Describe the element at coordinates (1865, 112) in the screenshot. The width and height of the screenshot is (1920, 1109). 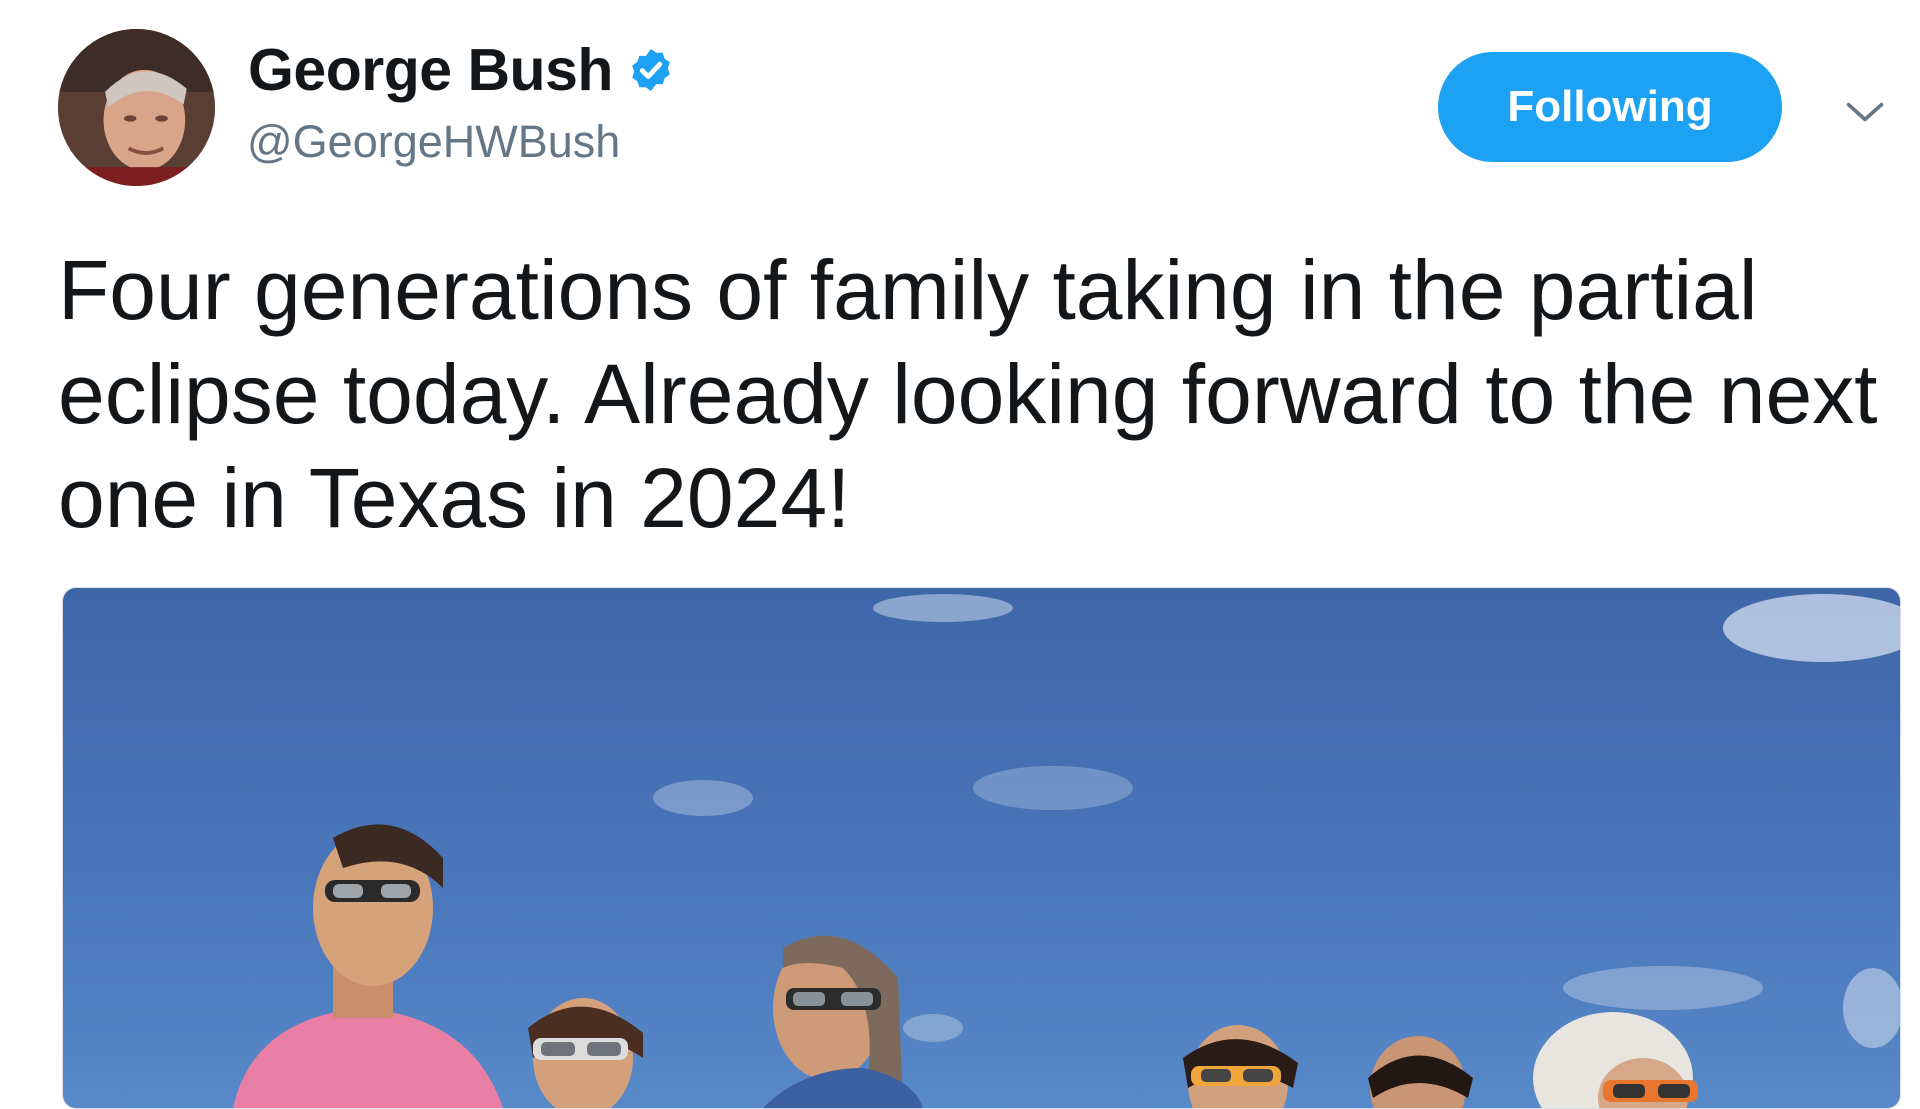
I see `chevron-down-icon` at that location.